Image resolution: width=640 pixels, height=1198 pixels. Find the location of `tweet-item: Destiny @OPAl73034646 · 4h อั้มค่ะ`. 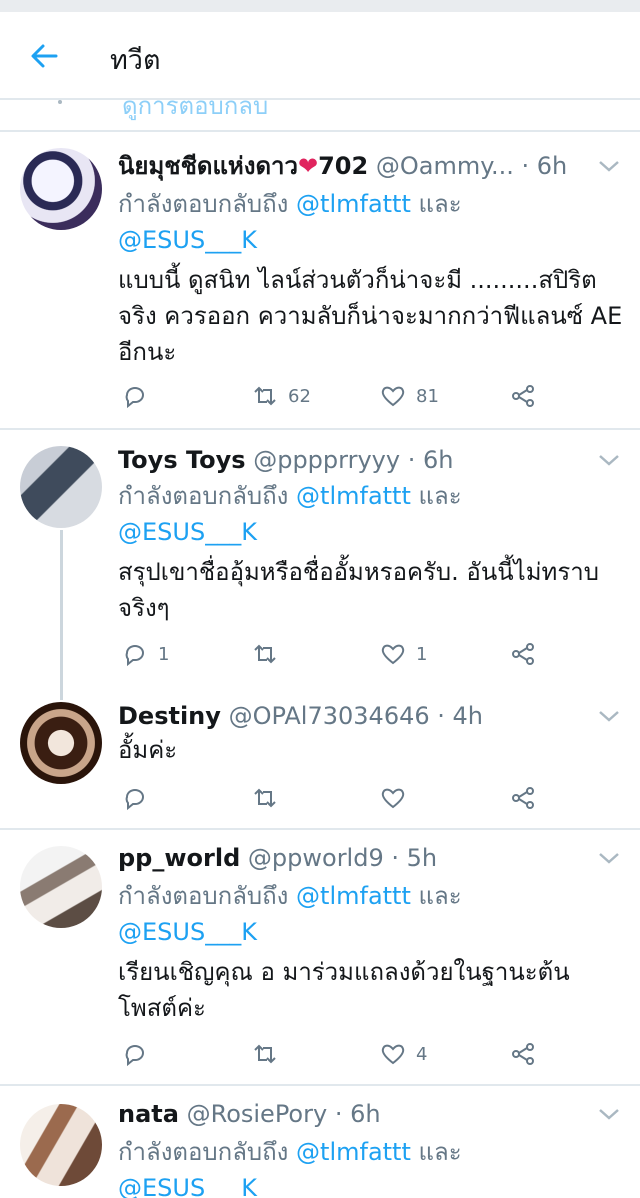

tweet-item: Destiny @OPAl73034646 · 4h อั้มค่ะ is located at coordinates (320, 758).